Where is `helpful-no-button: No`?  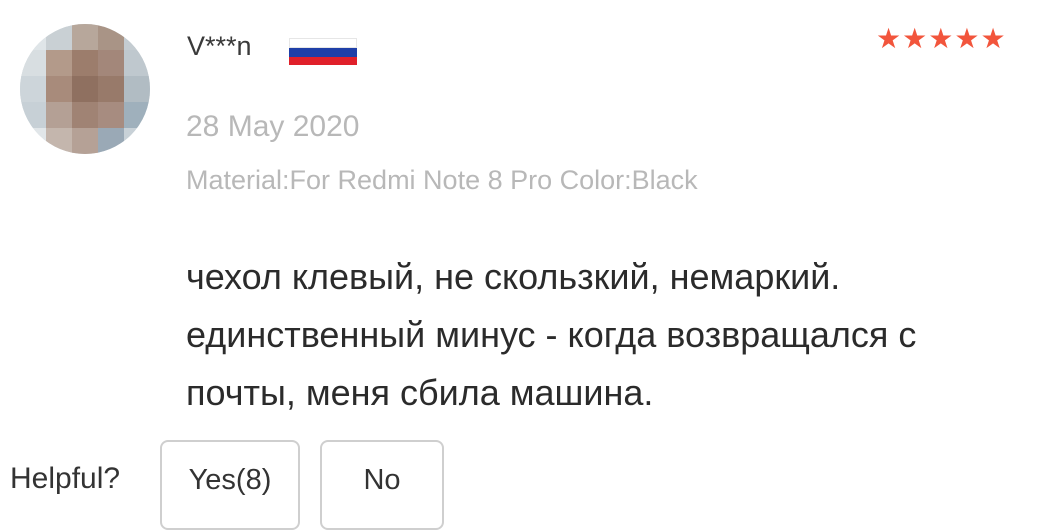
helpful-no-button: No is located at coordinates (382, 485).